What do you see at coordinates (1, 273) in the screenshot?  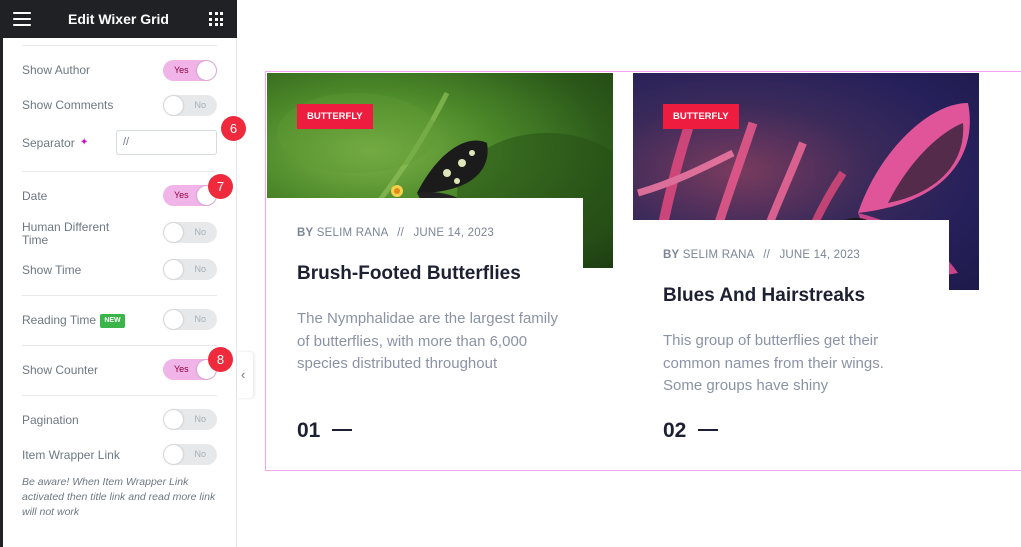 I see `panel-edge` at bounding box center [1, 273].